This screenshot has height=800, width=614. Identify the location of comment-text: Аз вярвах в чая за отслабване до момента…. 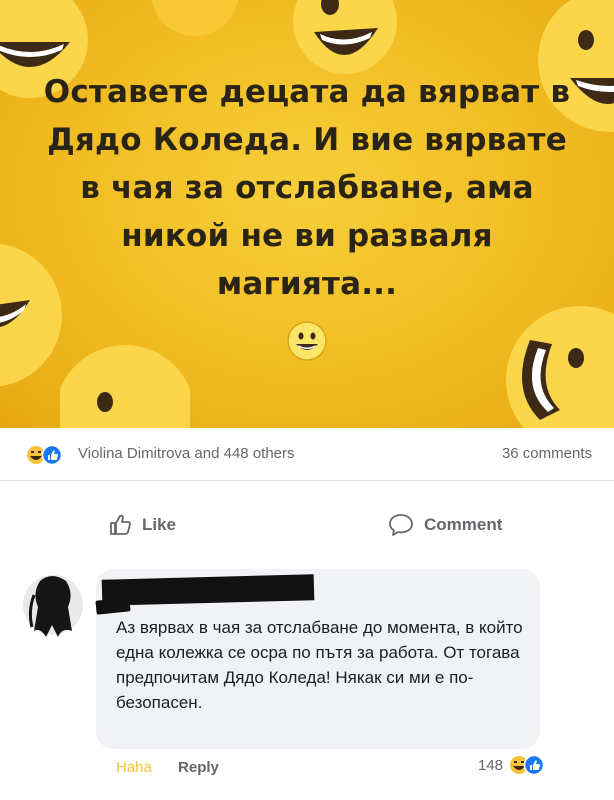
(319, 665).